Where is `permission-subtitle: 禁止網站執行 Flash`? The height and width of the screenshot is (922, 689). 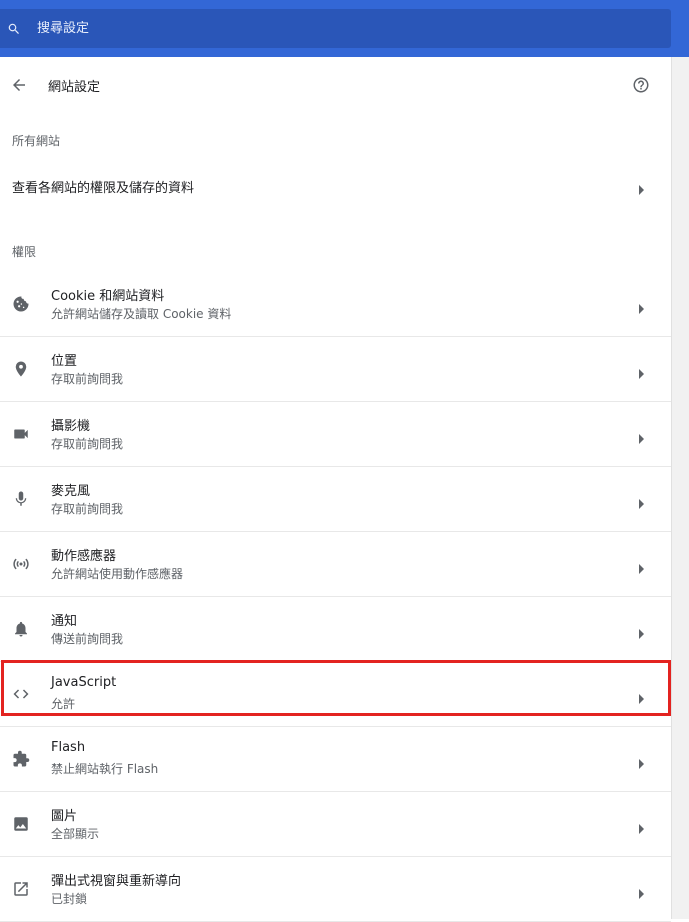 permission-subtitle: 禁止網站執行 Flash is located at coordinates (105, 769).